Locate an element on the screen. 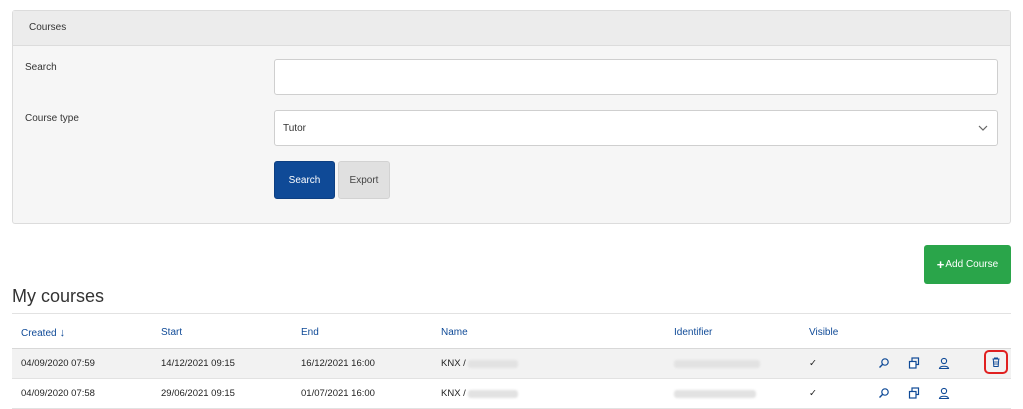 The image size is (1023, 409). add-course-button: + Add Course is located at coordinates (967, 264).